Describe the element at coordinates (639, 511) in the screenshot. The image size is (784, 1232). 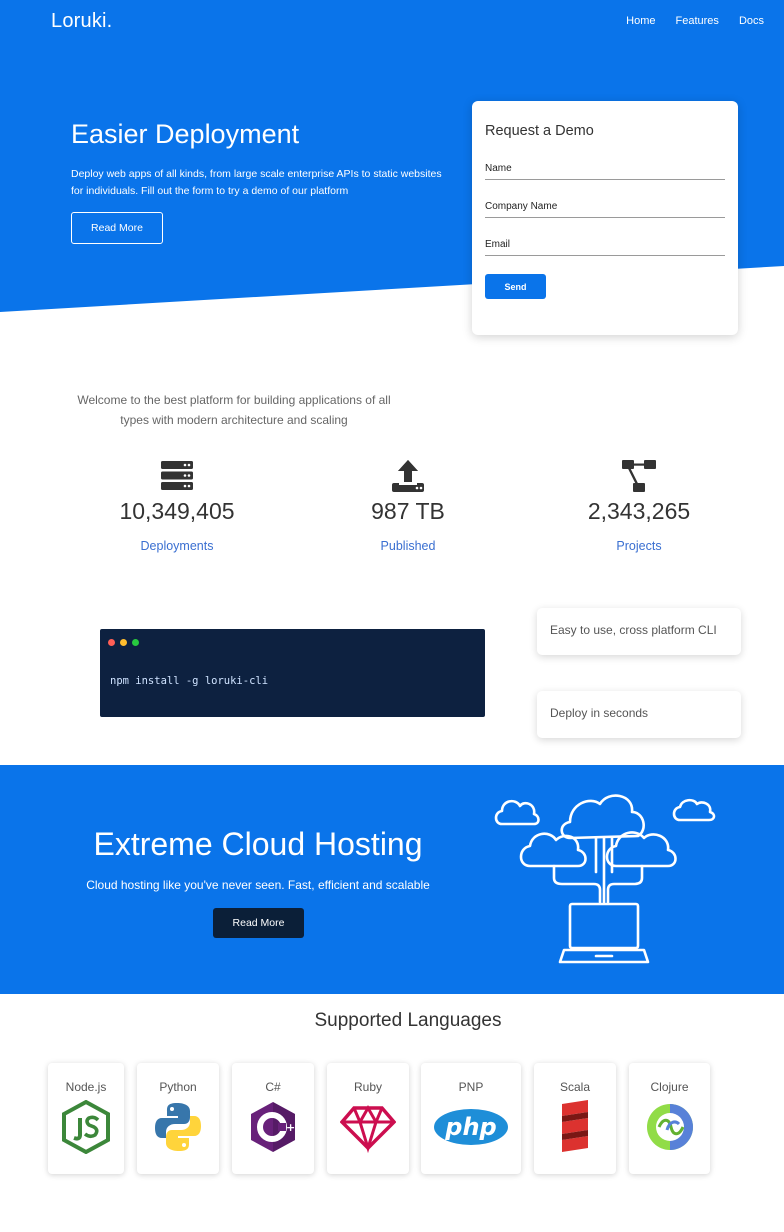
I see `stat-value: 2,343,265` at that location.